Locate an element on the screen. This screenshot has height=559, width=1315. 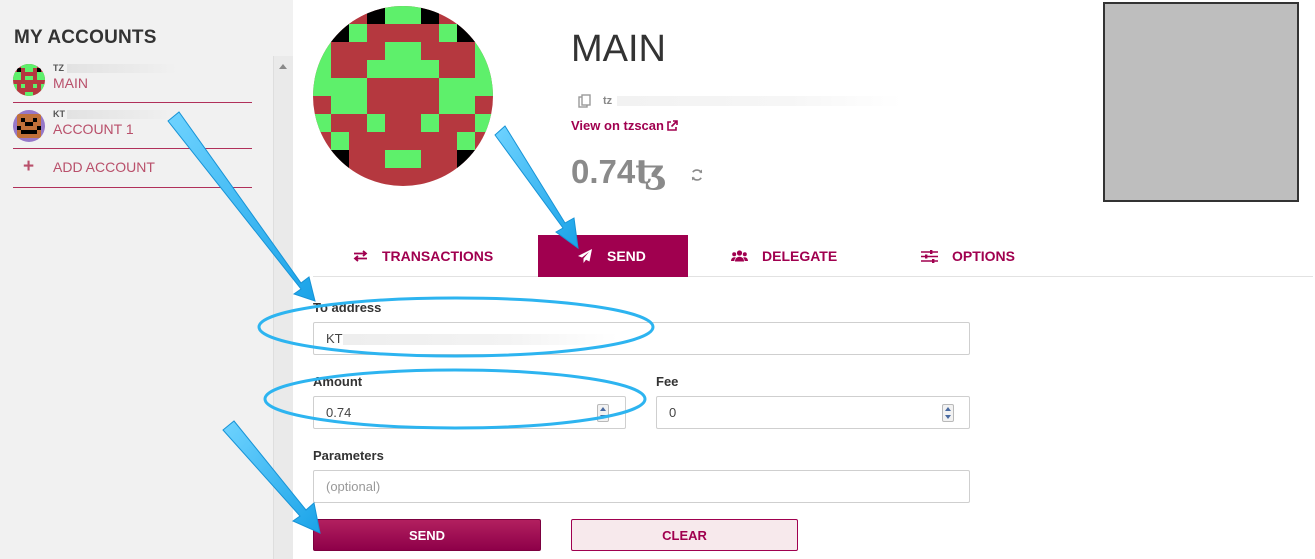
account-address-prefix: KT is located at coordinates (59, 114).